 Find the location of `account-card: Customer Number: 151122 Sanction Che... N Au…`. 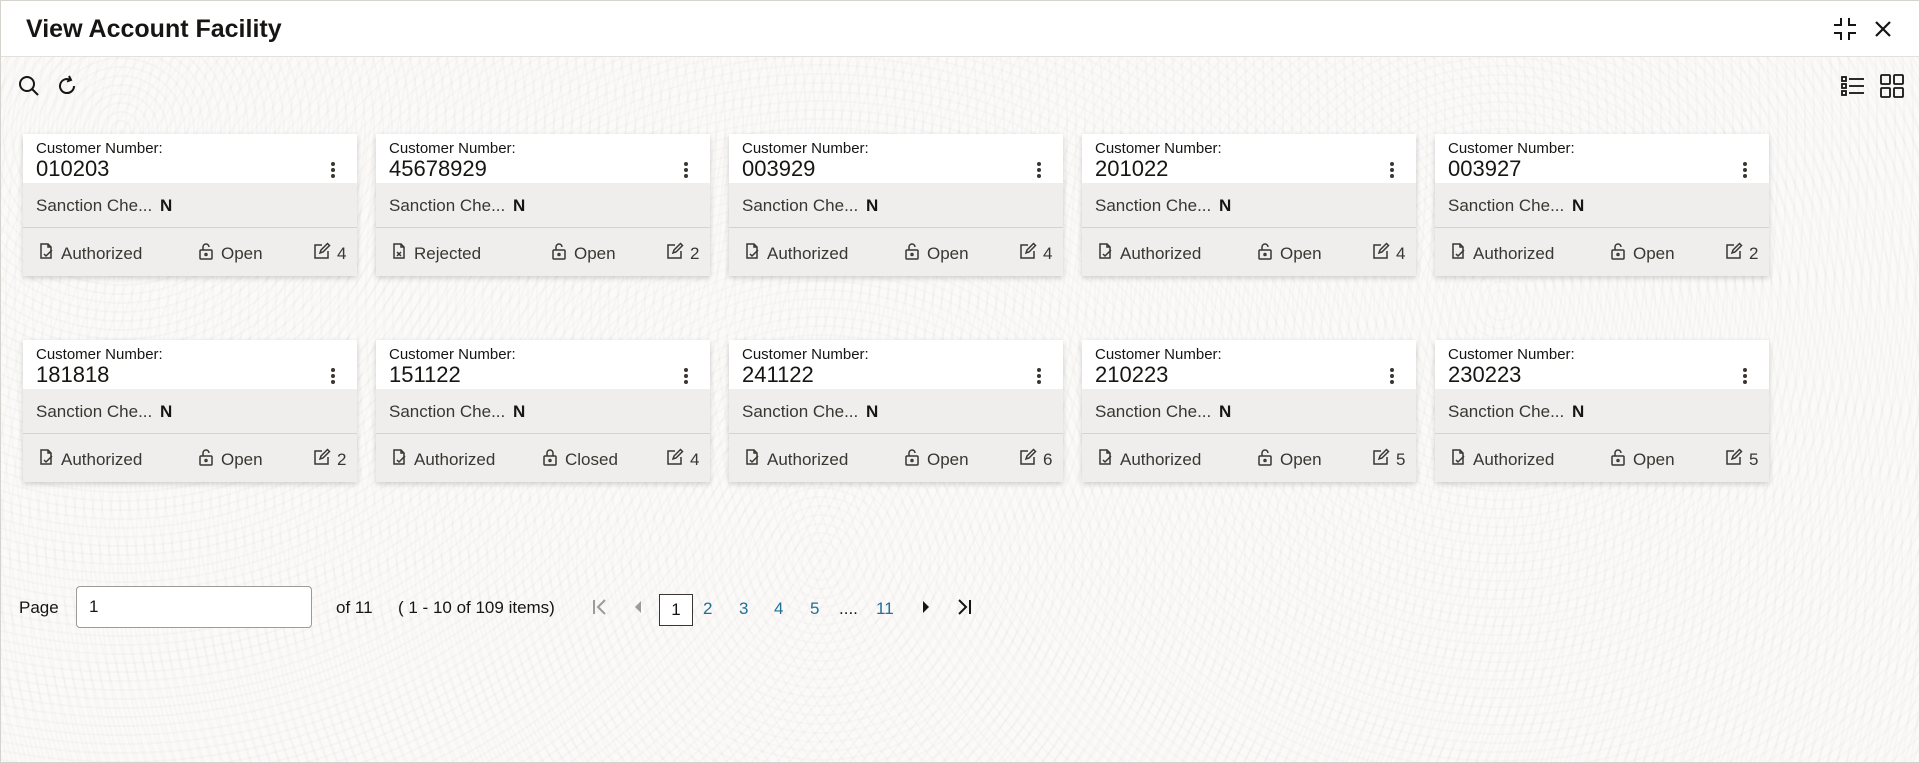

account-card: Customer Number: 151122 Sanction Che... N Au… is located at coordinates (543, 411).